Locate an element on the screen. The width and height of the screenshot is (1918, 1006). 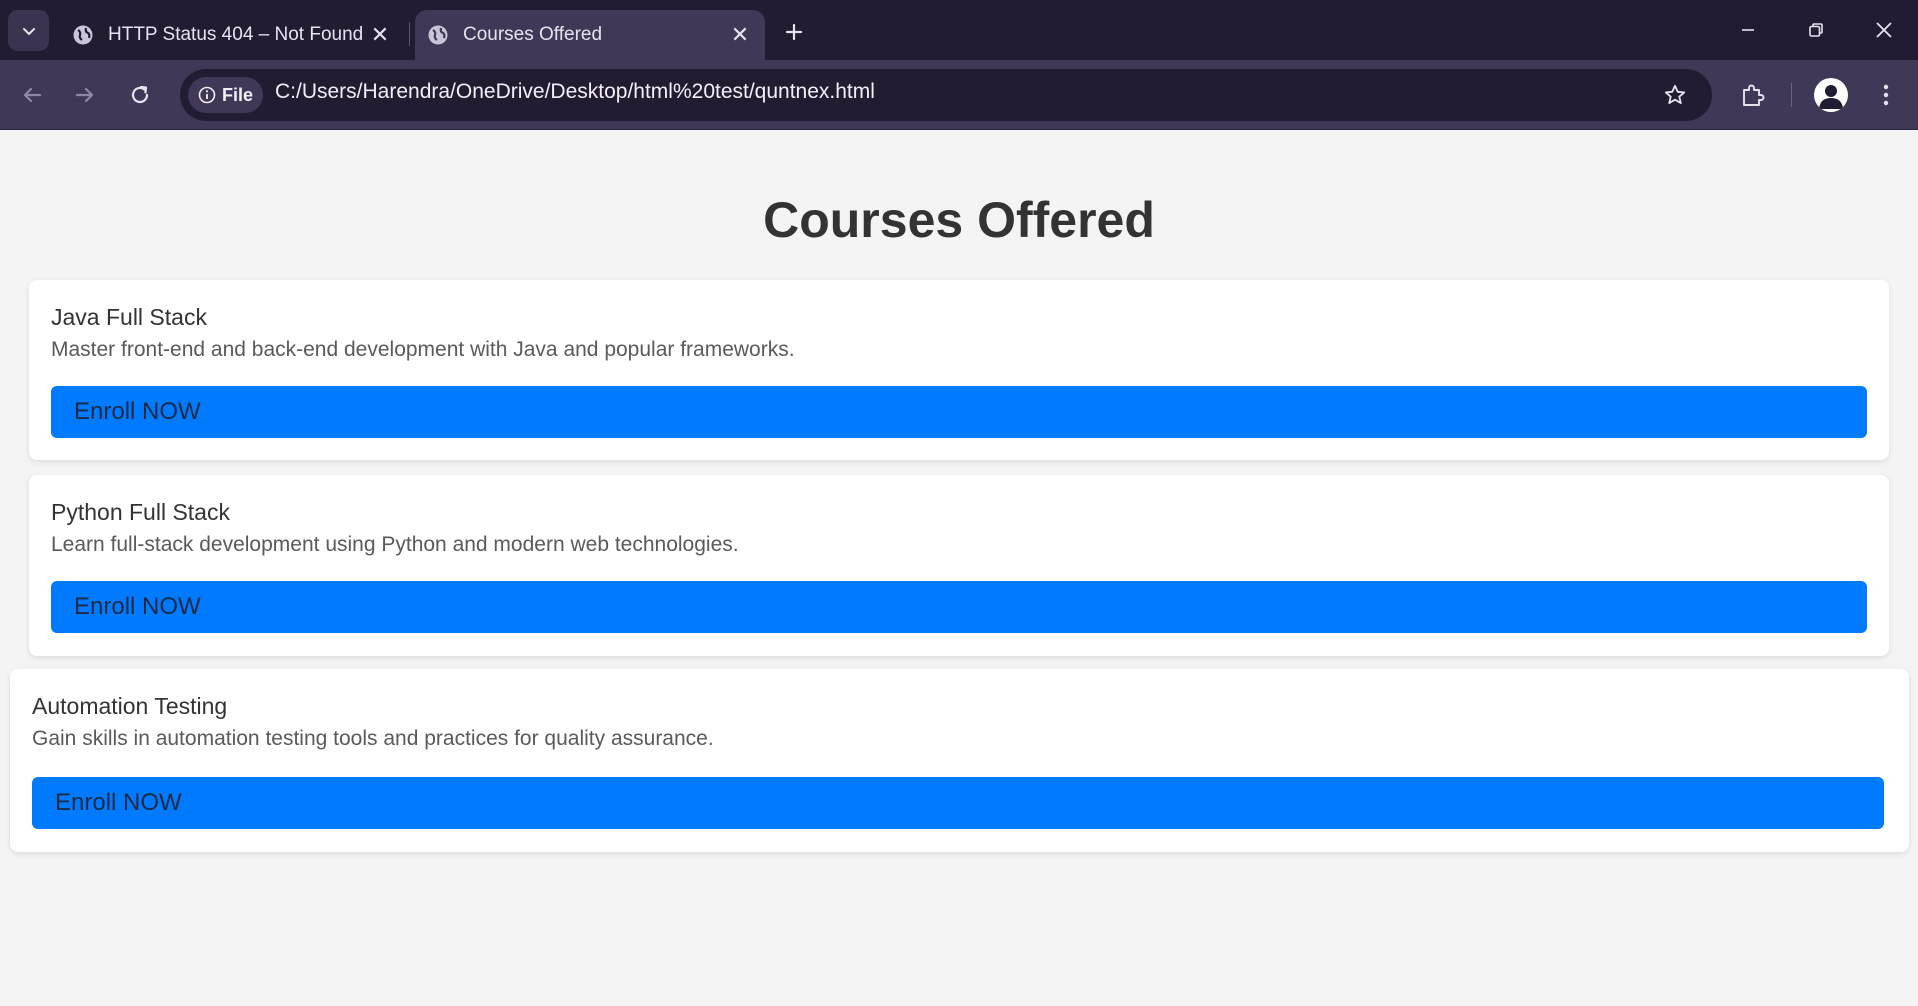
tab-search-button is located at coordinates (28, 30).